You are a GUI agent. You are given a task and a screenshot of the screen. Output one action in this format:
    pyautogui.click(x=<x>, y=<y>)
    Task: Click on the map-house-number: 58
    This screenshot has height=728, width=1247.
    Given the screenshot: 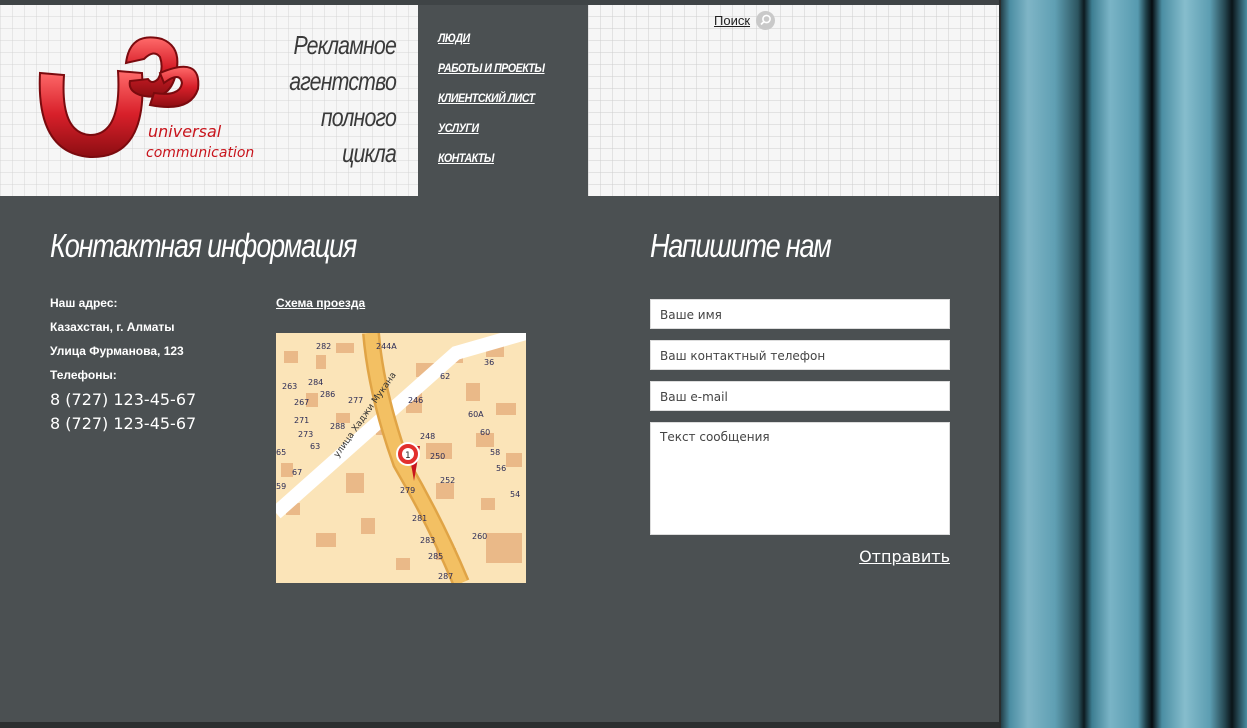 What is the action you would take?
    pyautogui.click(x=495, y=452)
    